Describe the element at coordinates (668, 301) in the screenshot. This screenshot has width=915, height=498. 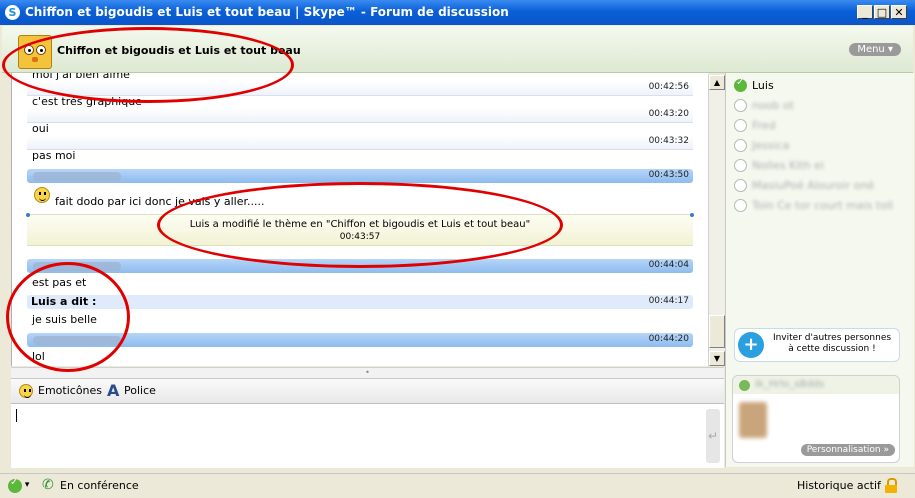
I see `timestamp: 00:44:17` at that location.